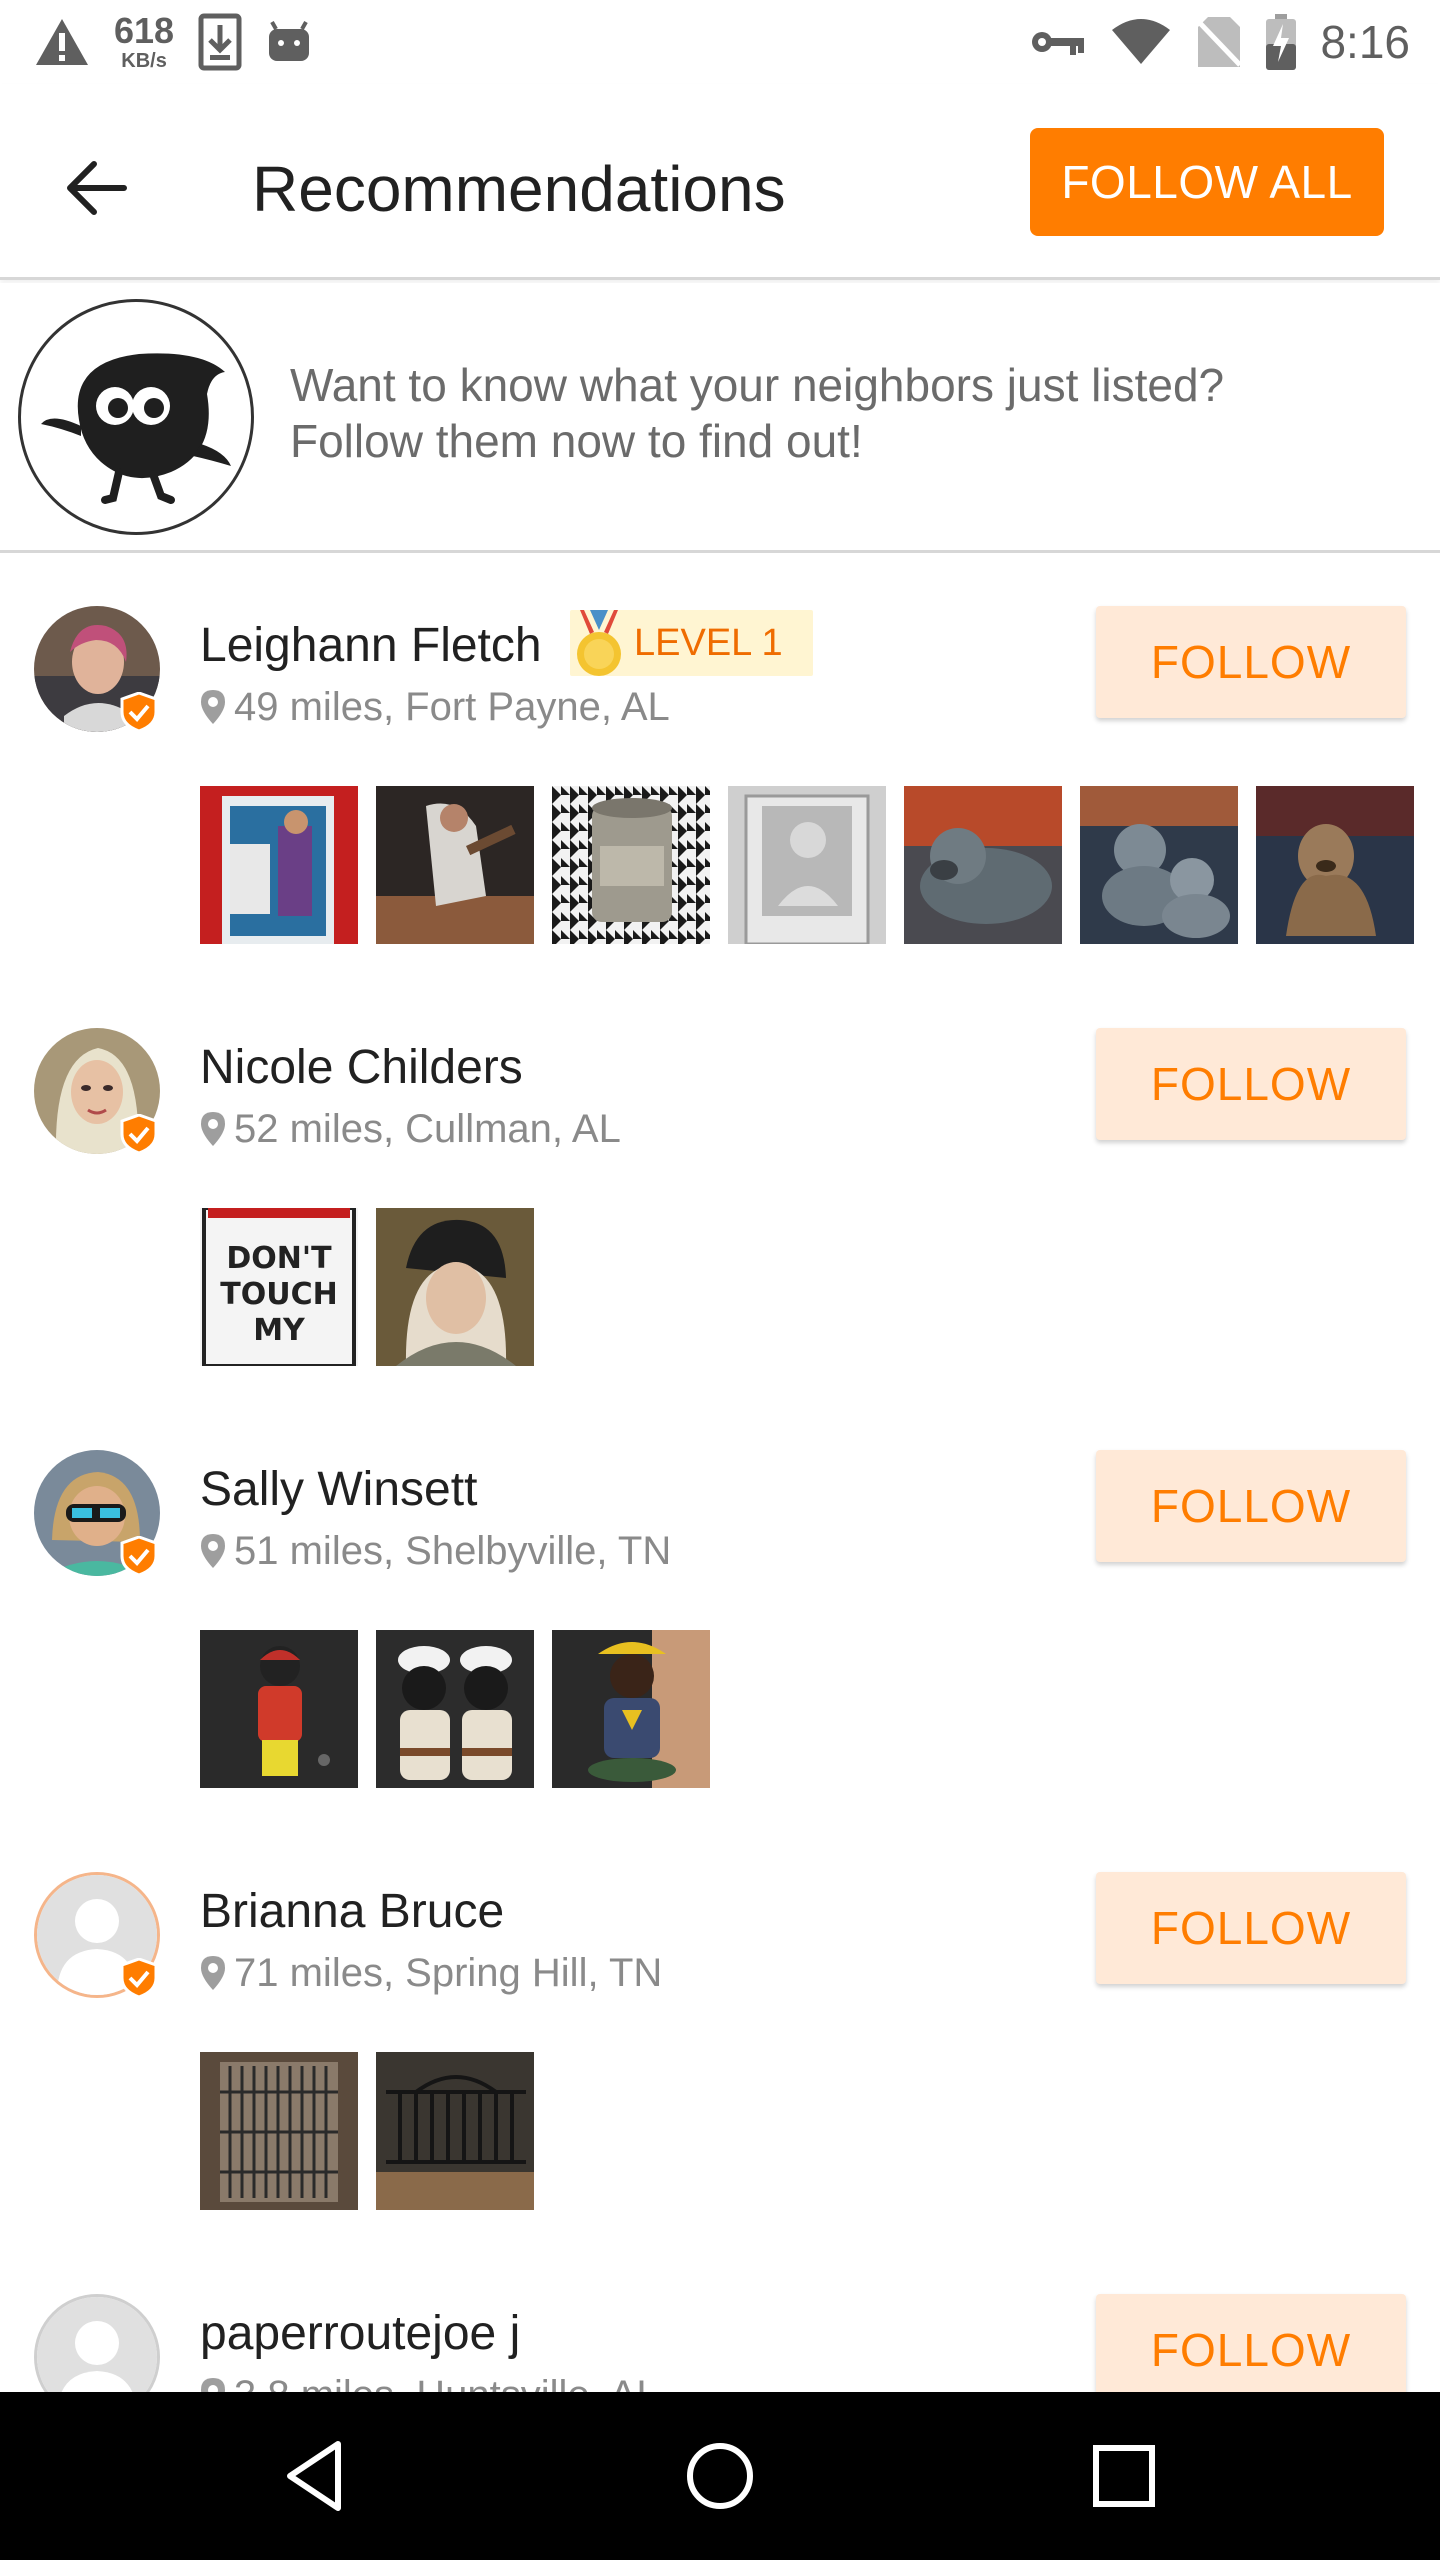  I want to click on network-speed: 618 KB/s, so click(144, 41).